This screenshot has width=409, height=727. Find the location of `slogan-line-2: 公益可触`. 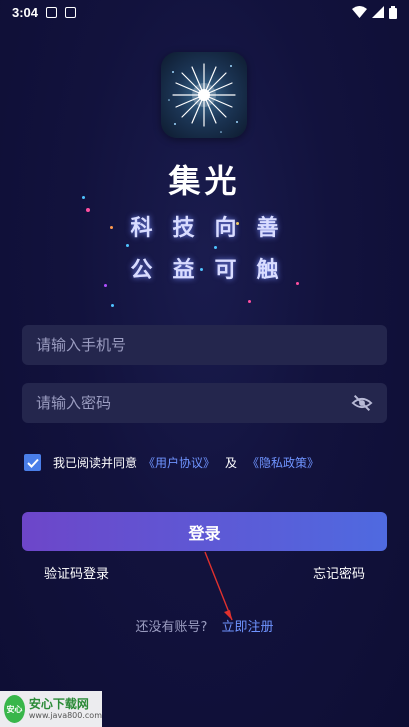

slogan-line-2: 公益可触 is located at coordinates (214, 270).